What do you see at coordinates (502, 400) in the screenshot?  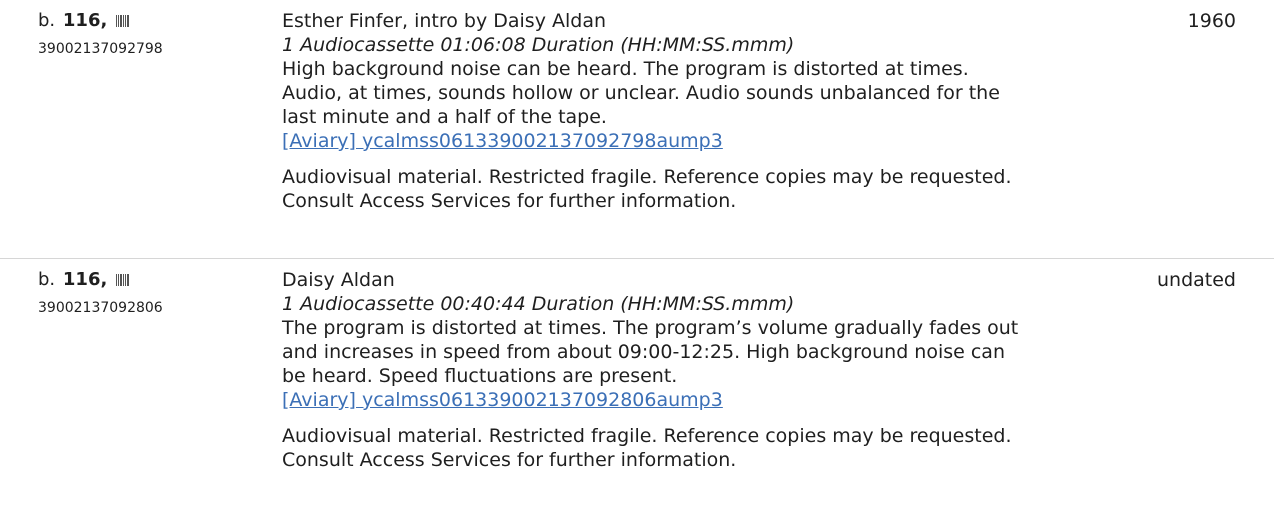 I see `aviary-link: [Aviary] ycalmss061339002137092806aump3` at bounding box center [502, 400].